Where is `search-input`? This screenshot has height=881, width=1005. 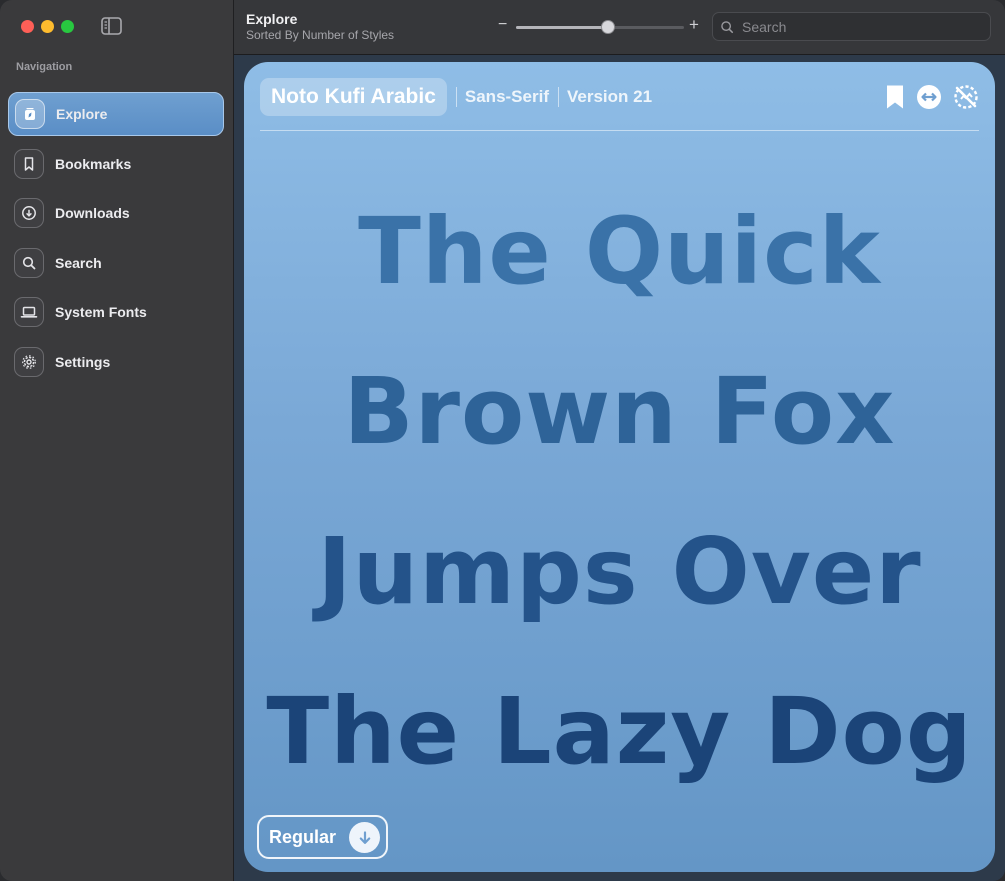 search-input is located at coordinates (857, 26).